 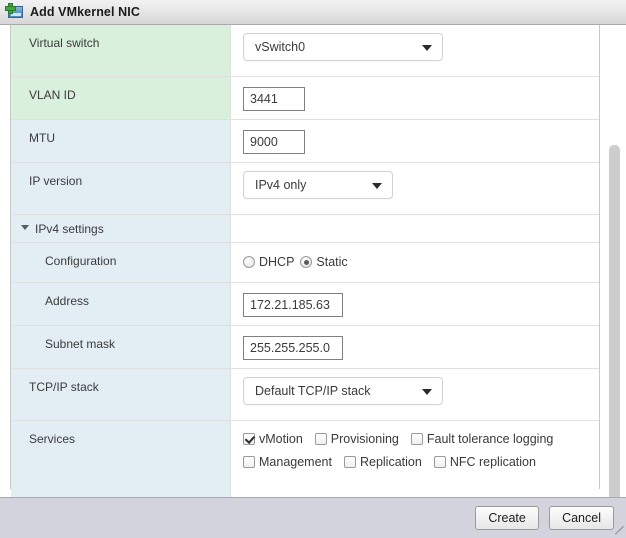 What do you see at coordinates (121, 98) in the screenshot?
I see `label-vlan-id: VLAN ID` at bounding box center [121, 98].